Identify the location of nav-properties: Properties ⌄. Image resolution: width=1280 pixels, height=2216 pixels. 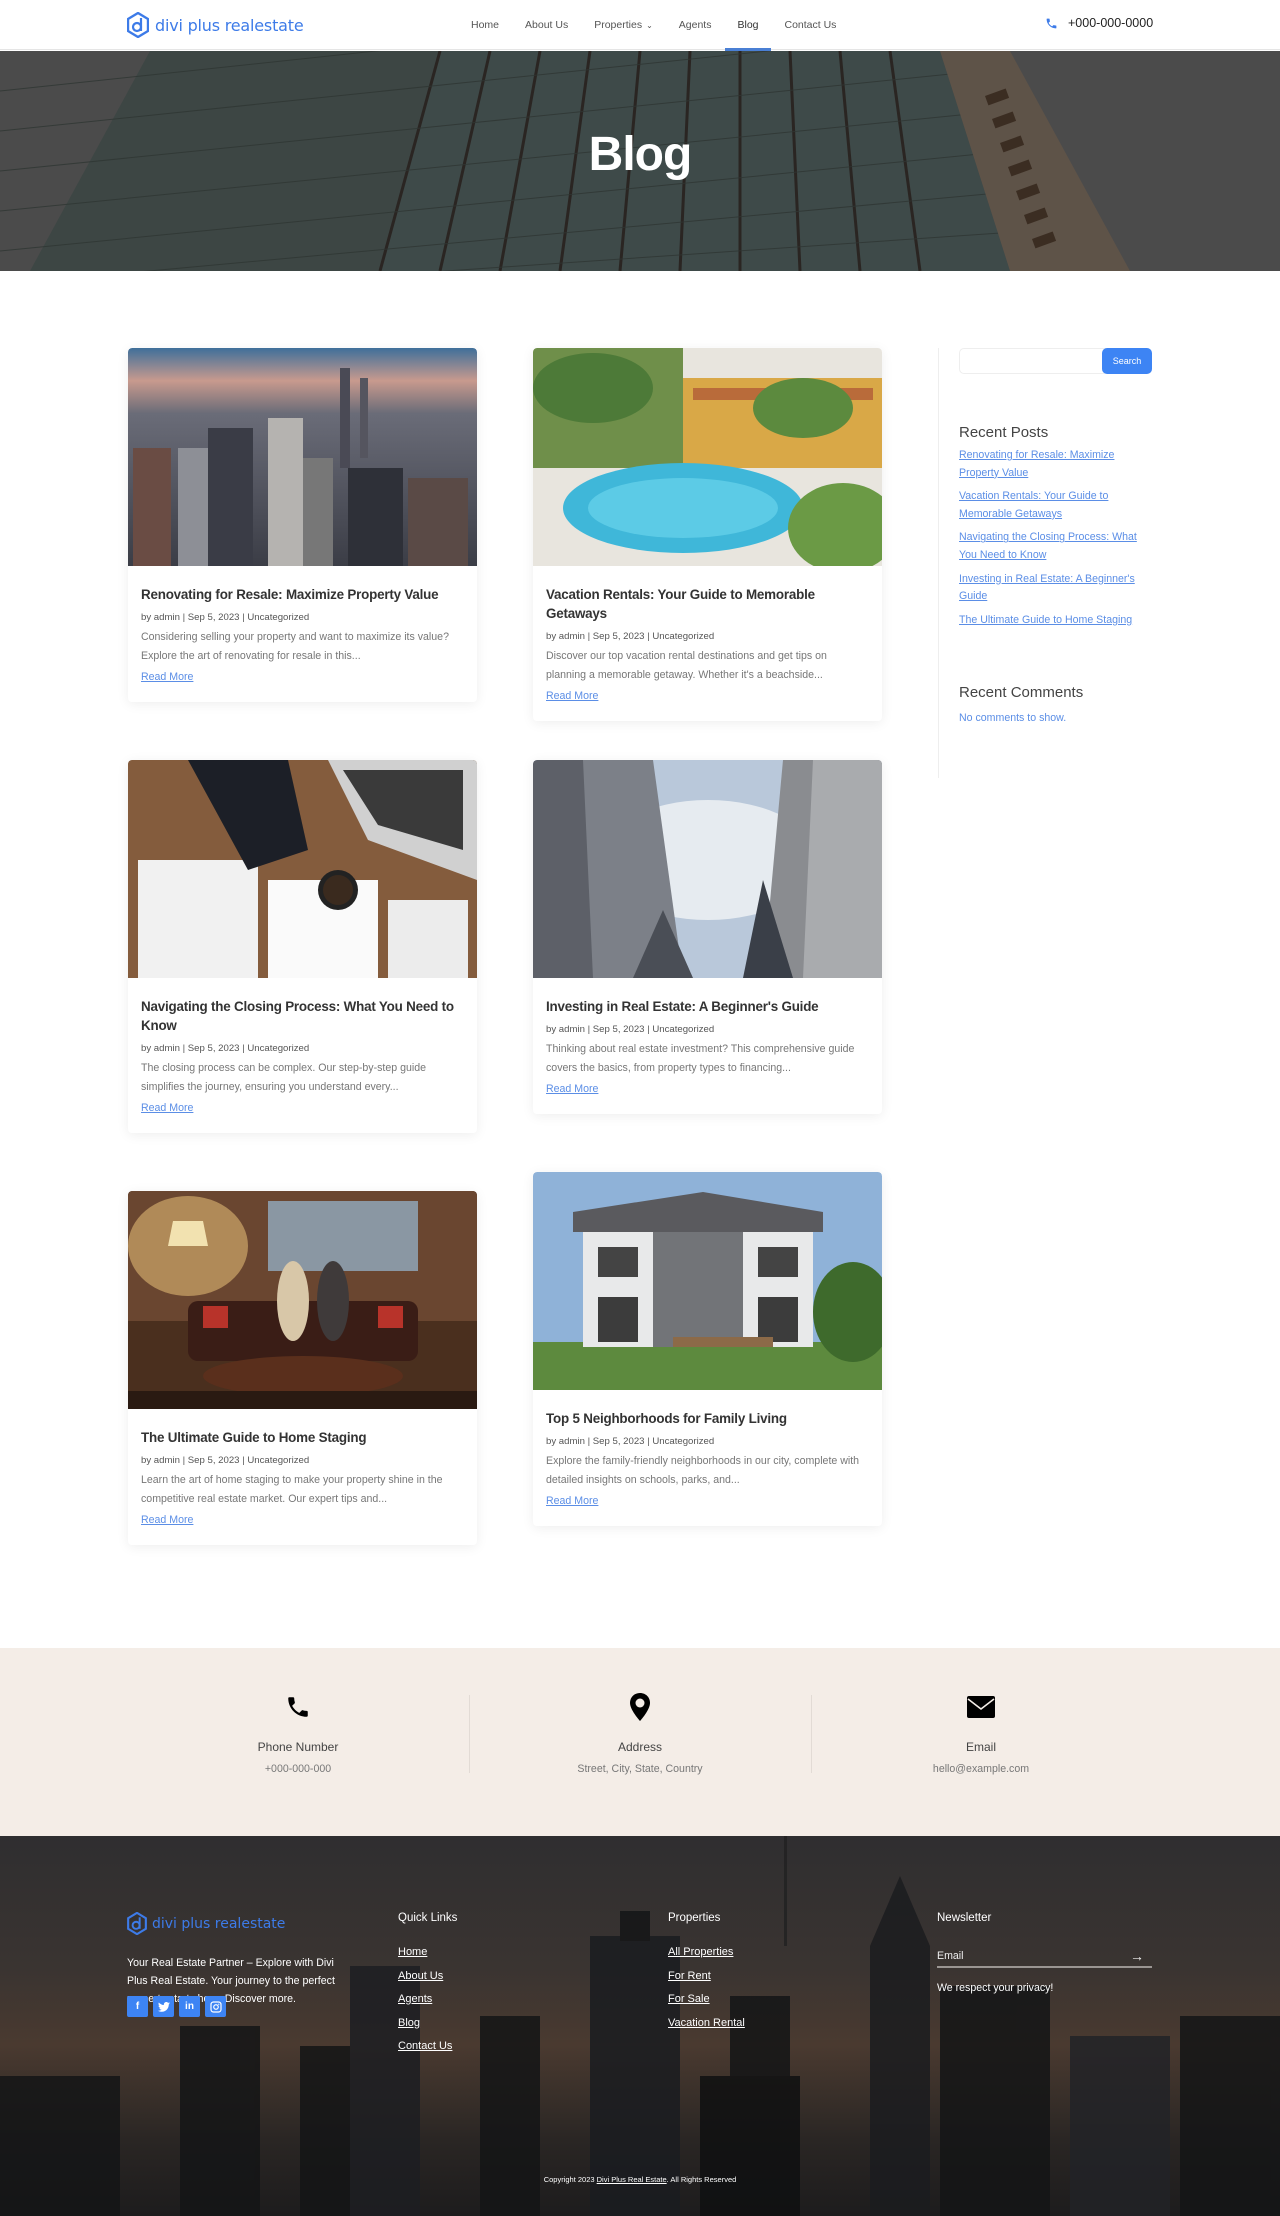
(623, 25).